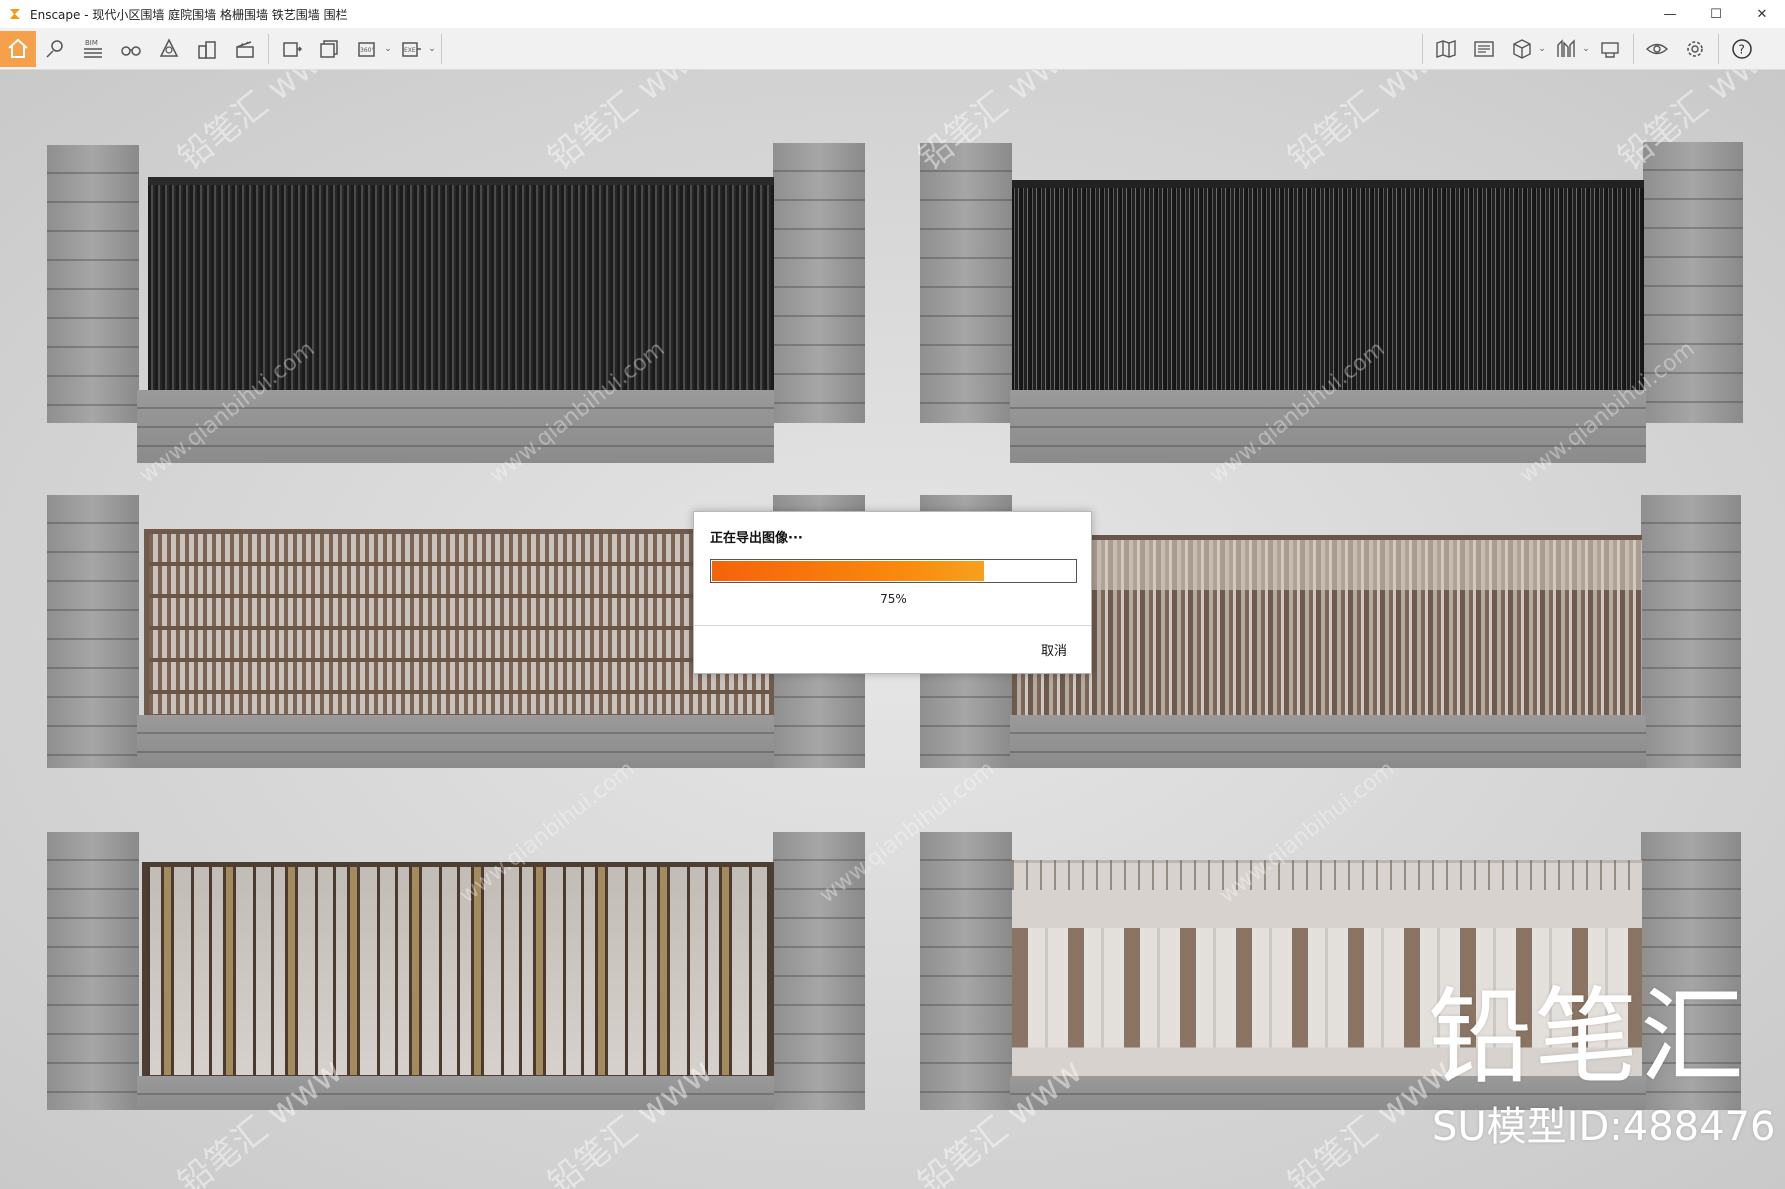 This screenshot has height=1189, width=1785. I want to click on map-button, so click(1446, 49).